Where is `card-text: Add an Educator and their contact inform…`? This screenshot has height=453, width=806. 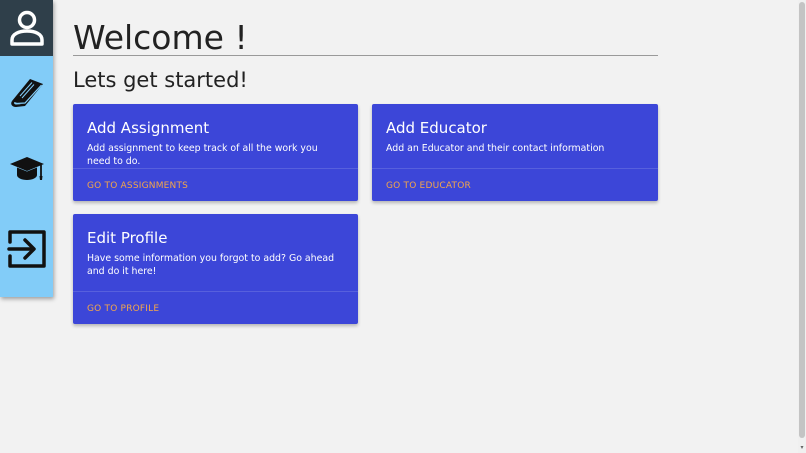 card-text: Add an Educator and their contact inform… is located at coordinates (495, 148).